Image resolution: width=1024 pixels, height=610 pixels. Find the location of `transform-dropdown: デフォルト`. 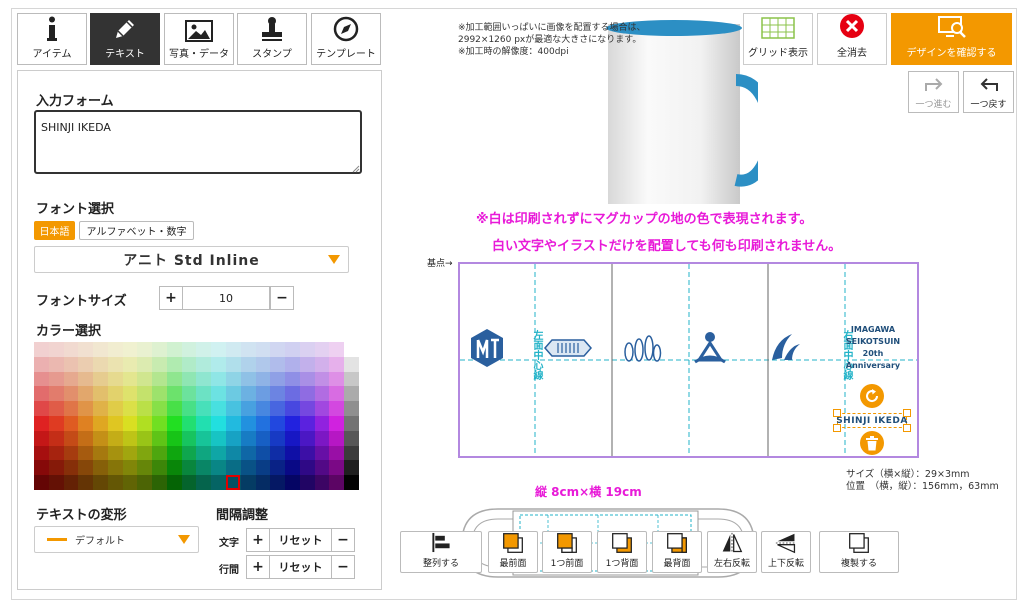

transform-dropdown: デフォルト is located at coordinates (116, 539).